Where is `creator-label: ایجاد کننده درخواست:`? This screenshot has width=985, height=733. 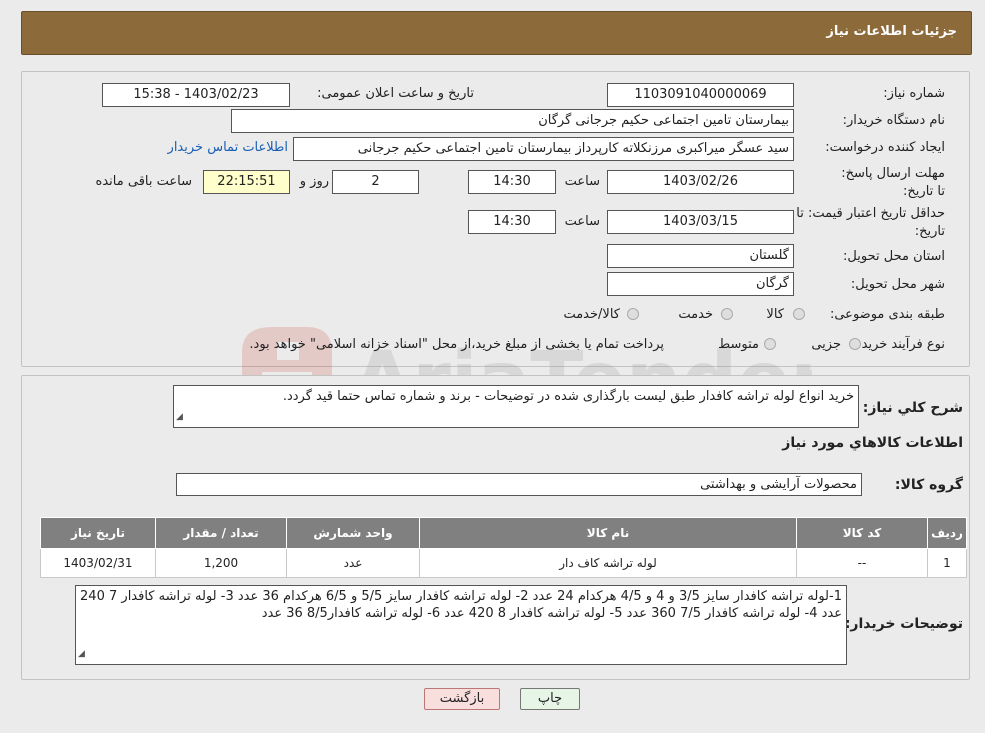
creator-label: ایجاد کننده درخواست: is located at coordinates (885, 147).